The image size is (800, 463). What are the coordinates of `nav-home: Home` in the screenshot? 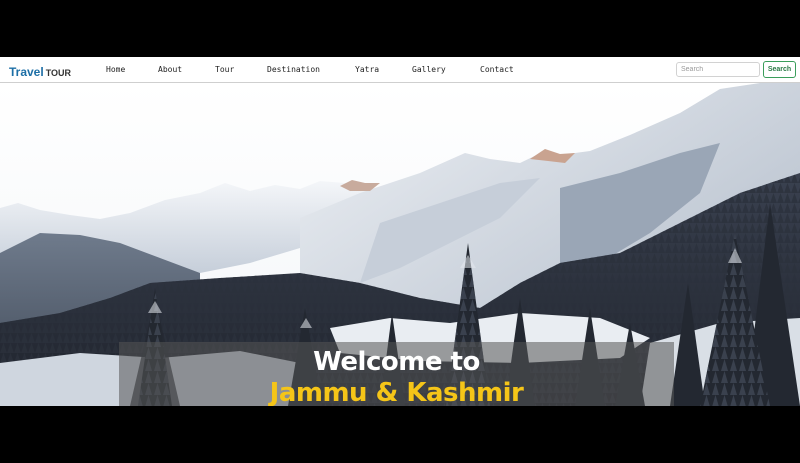 It's located at (115, 69).